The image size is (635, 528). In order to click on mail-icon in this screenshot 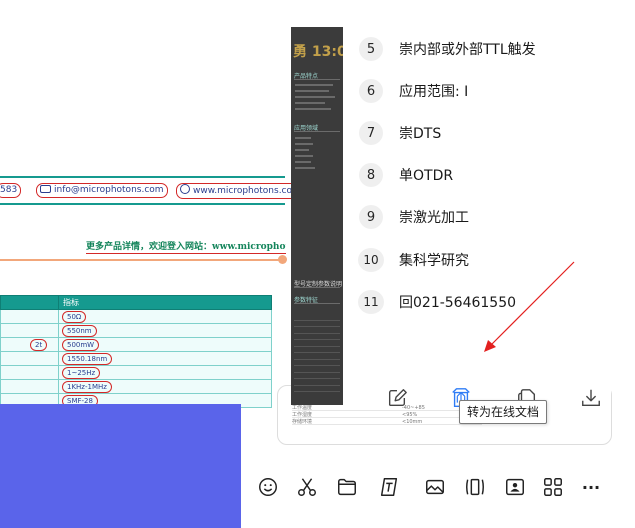, I will do `click(45, 189)`.